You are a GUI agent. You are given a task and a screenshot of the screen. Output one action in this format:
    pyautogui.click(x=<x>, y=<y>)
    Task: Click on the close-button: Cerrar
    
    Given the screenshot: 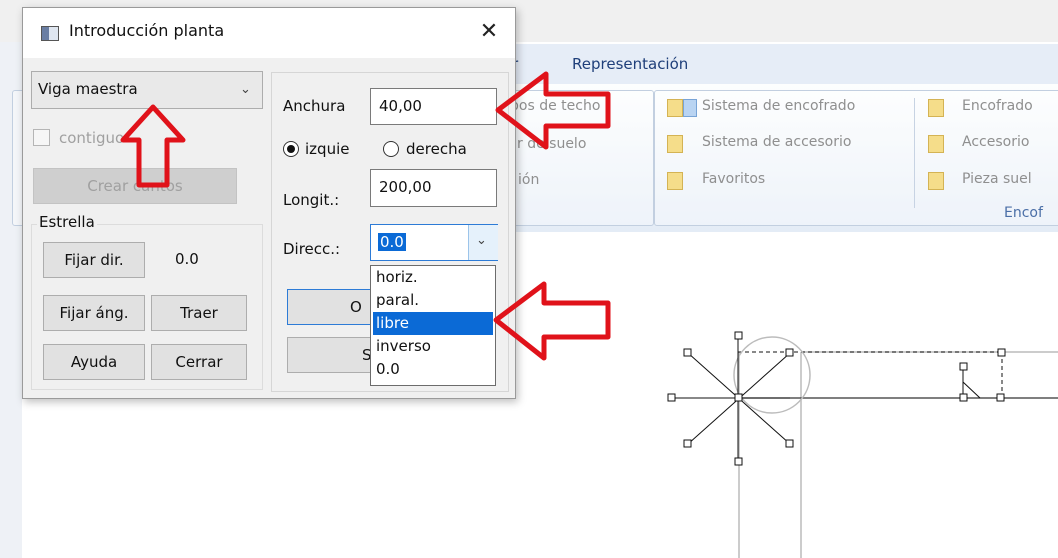 What is the action you would take?
    pyautogui.click(x=199, y=362)
    